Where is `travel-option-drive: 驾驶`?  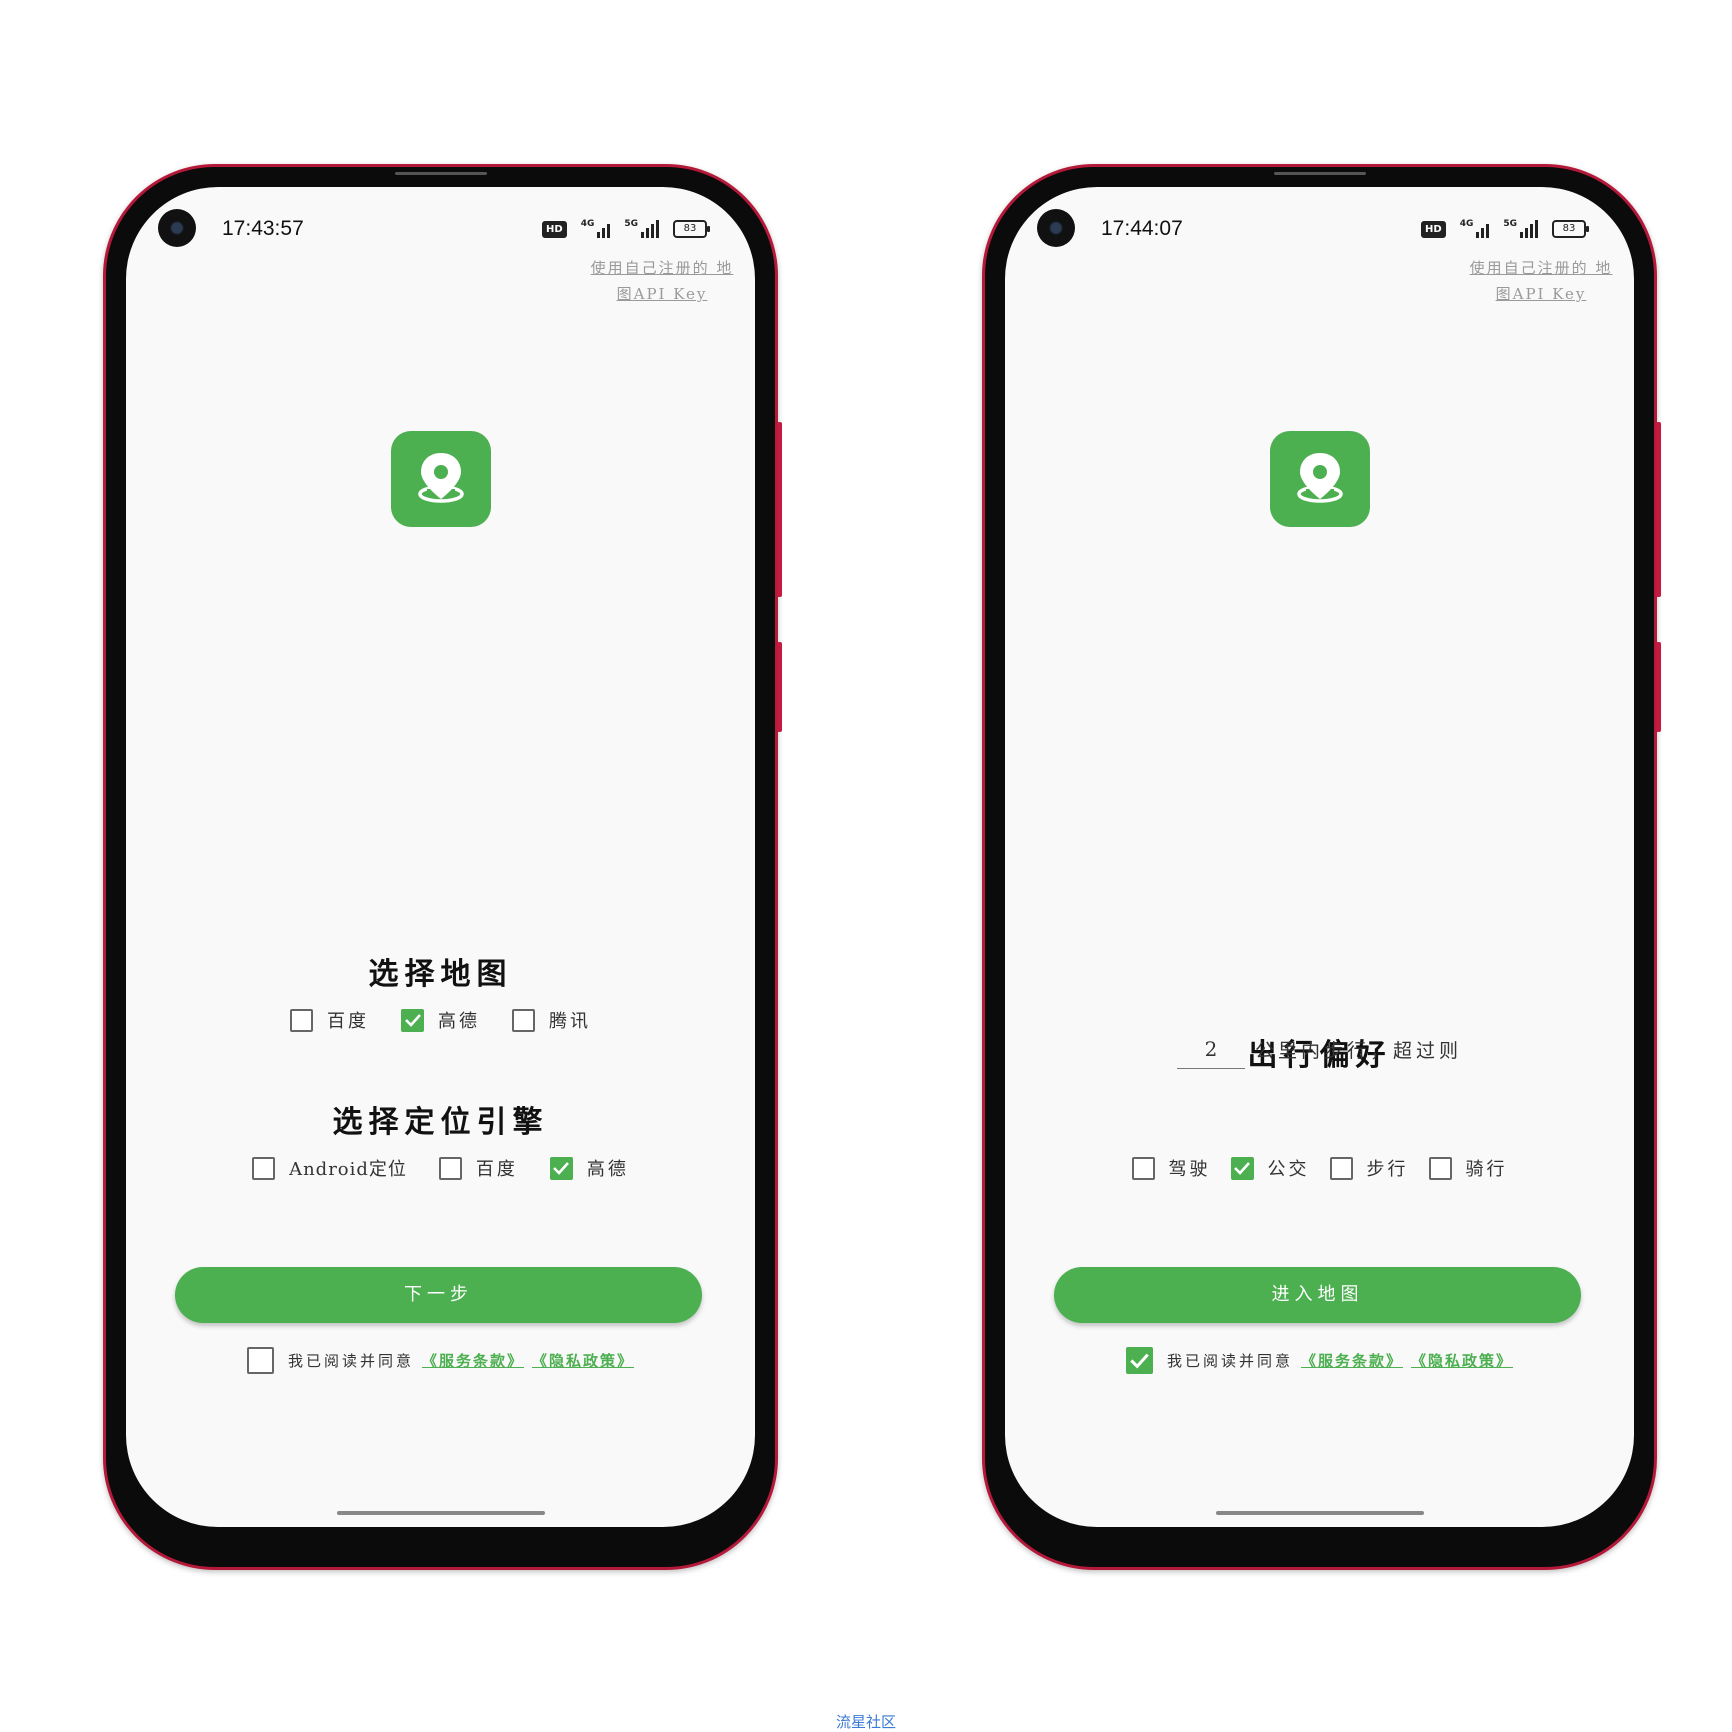
travel-option-drive: 驾驶 is located at coordinates (1171, 1168).